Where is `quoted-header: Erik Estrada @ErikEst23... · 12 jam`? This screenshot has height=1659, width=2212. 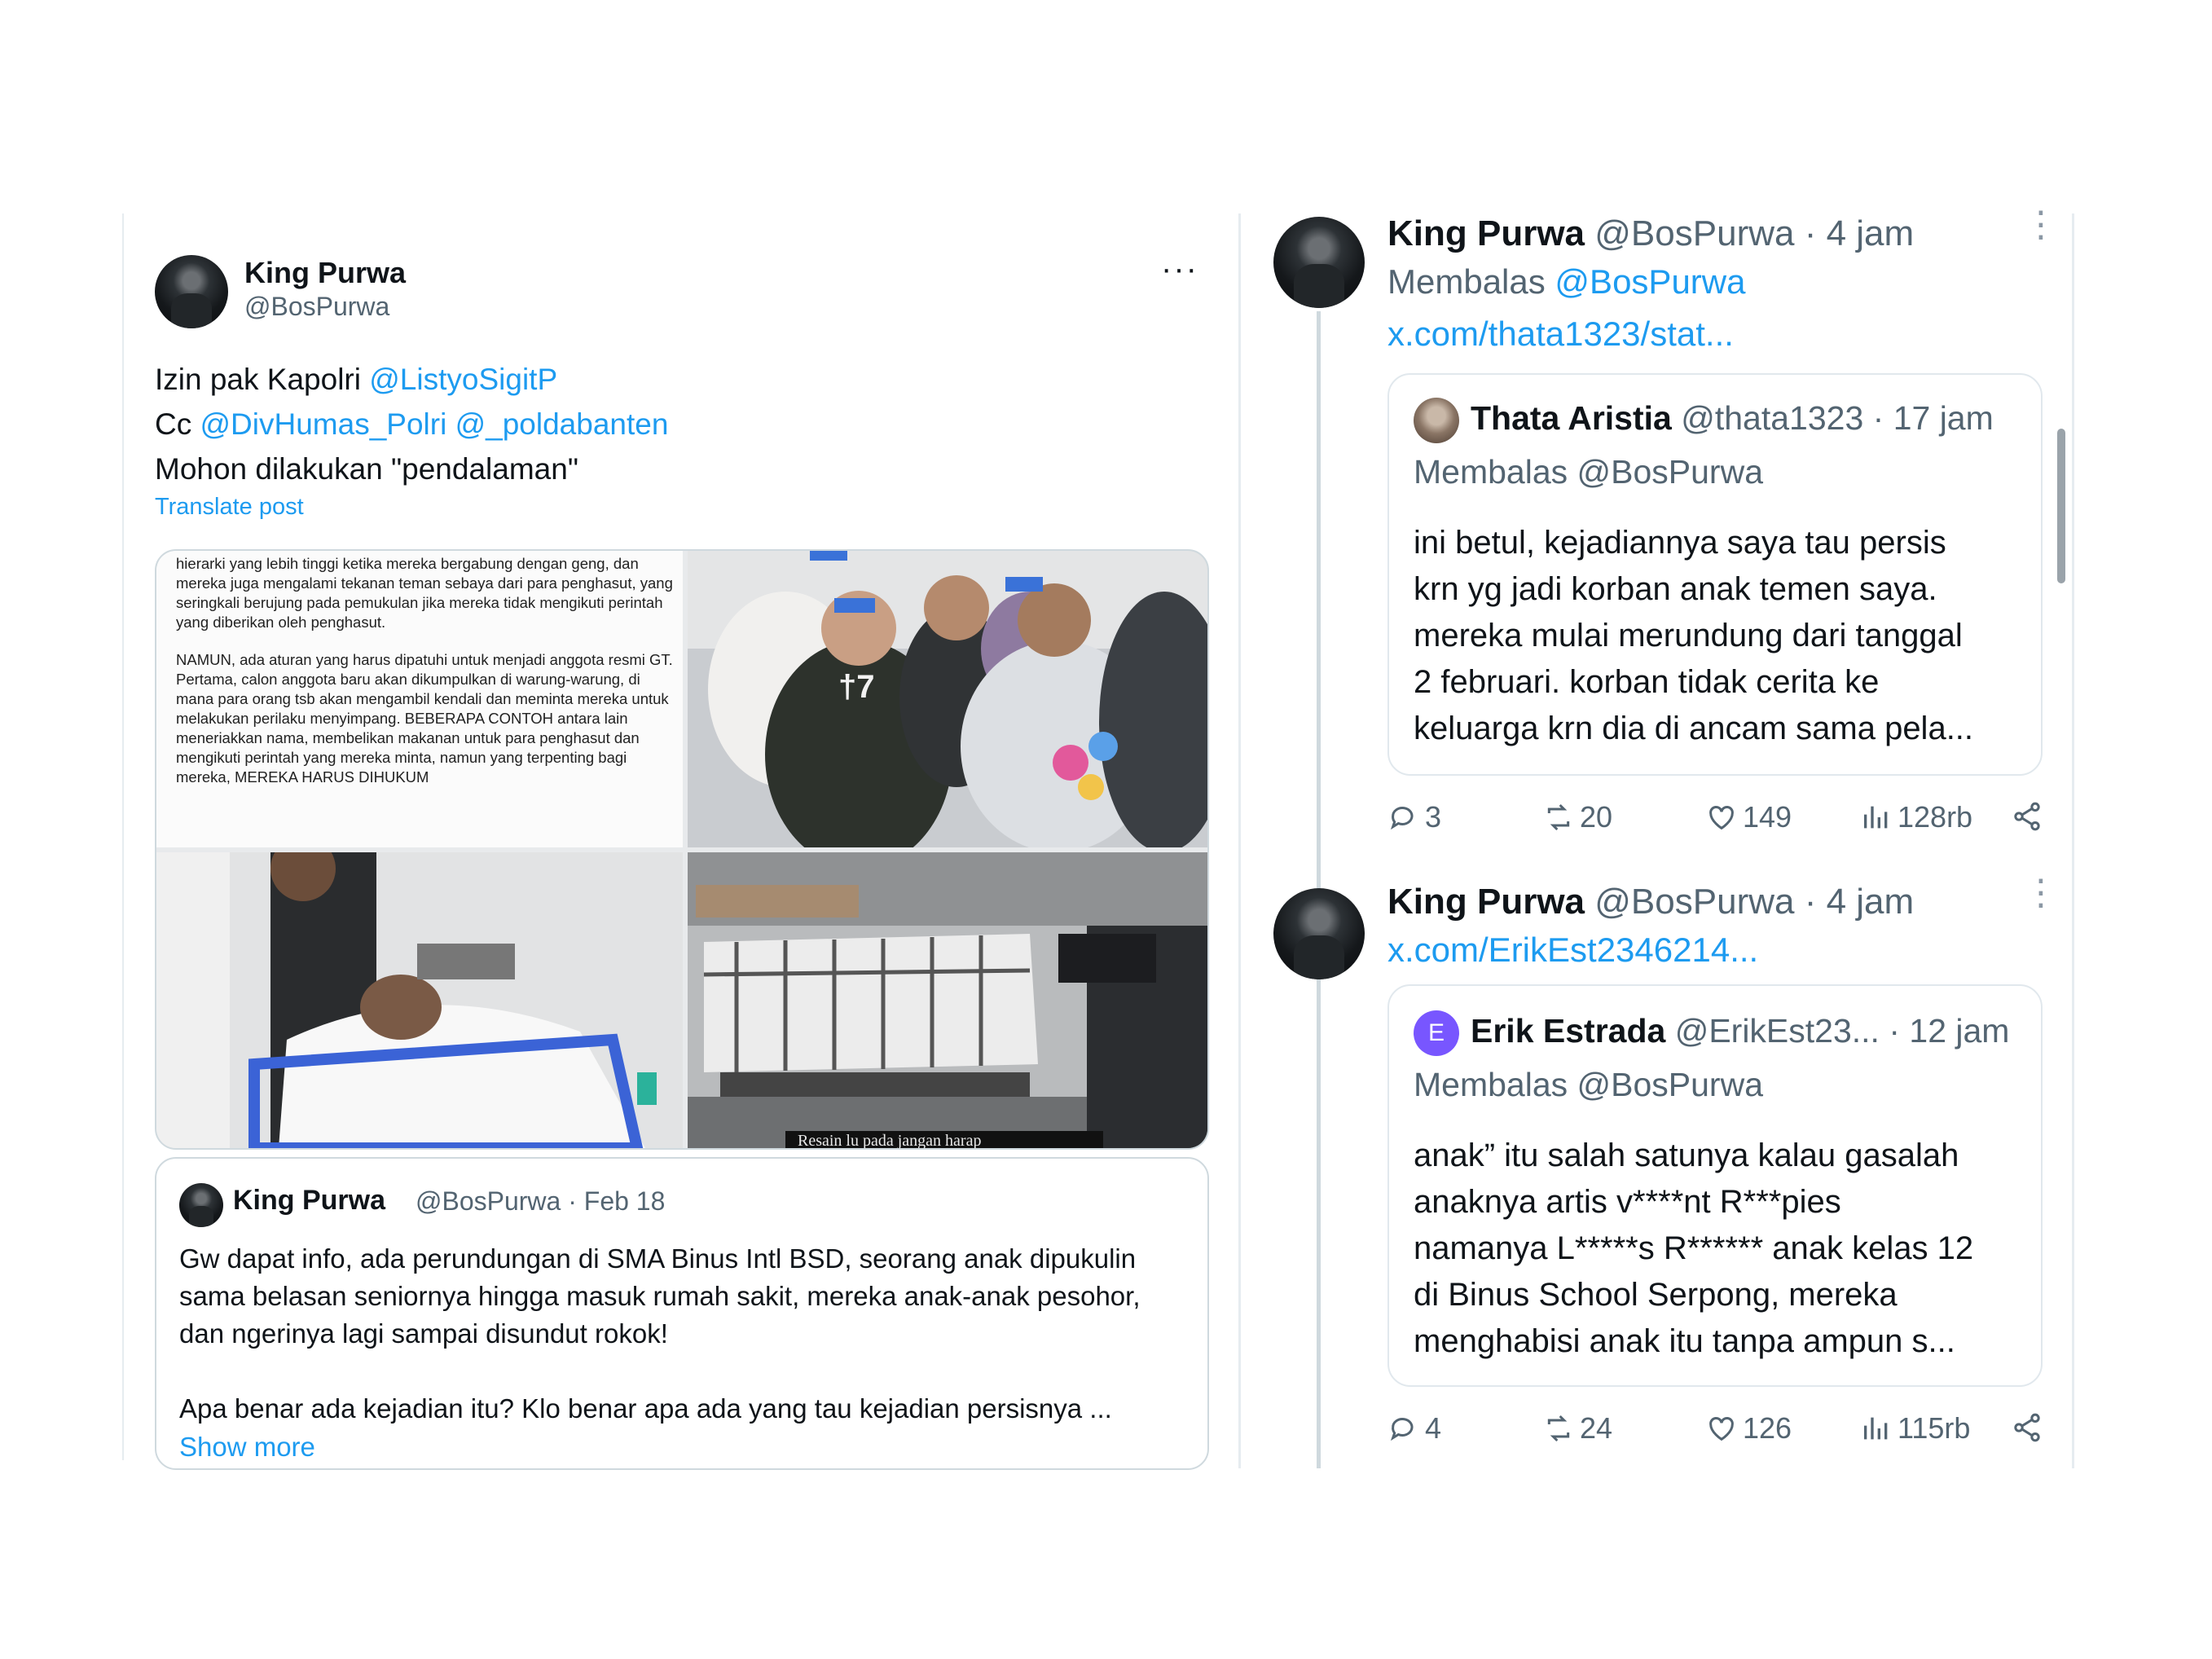 quoted-header: Erik Estrada @ErikEst23... · 12 jam is located at coordinates (1741, 1031).